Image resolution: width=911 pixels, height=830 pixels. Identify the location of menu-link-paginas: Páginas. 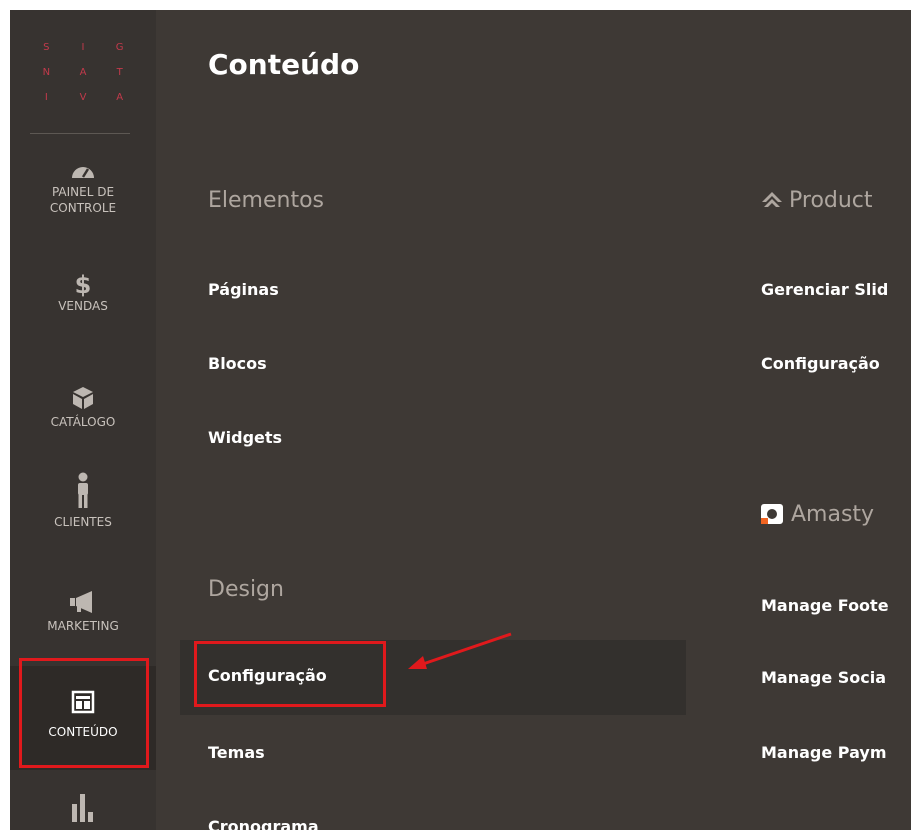
(243, 289).